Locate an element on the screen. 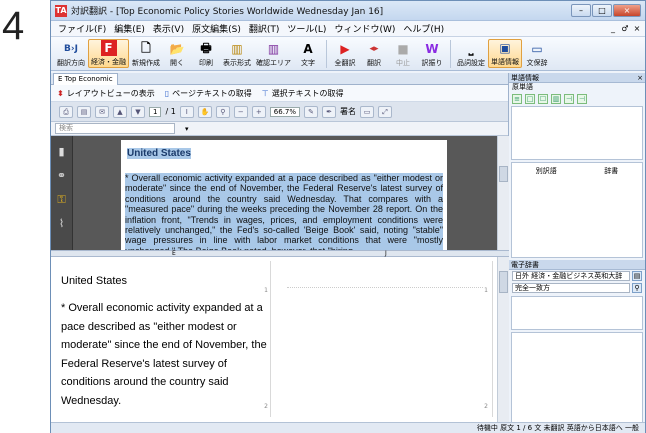  link-icon: ⊣ is located at coordinates (569, 99).